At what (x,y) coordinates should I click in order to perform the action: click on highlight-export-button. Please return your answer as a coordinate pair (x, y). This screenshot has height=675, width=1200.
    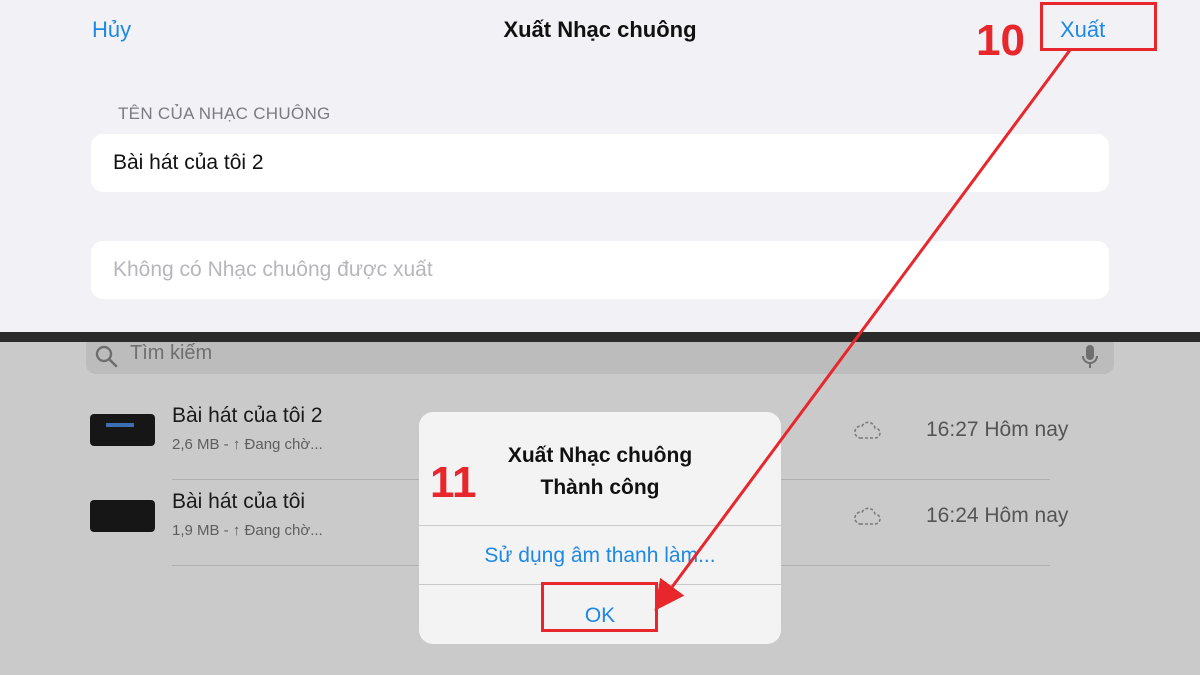
    Looking at the image, I should click on (1098, 26).